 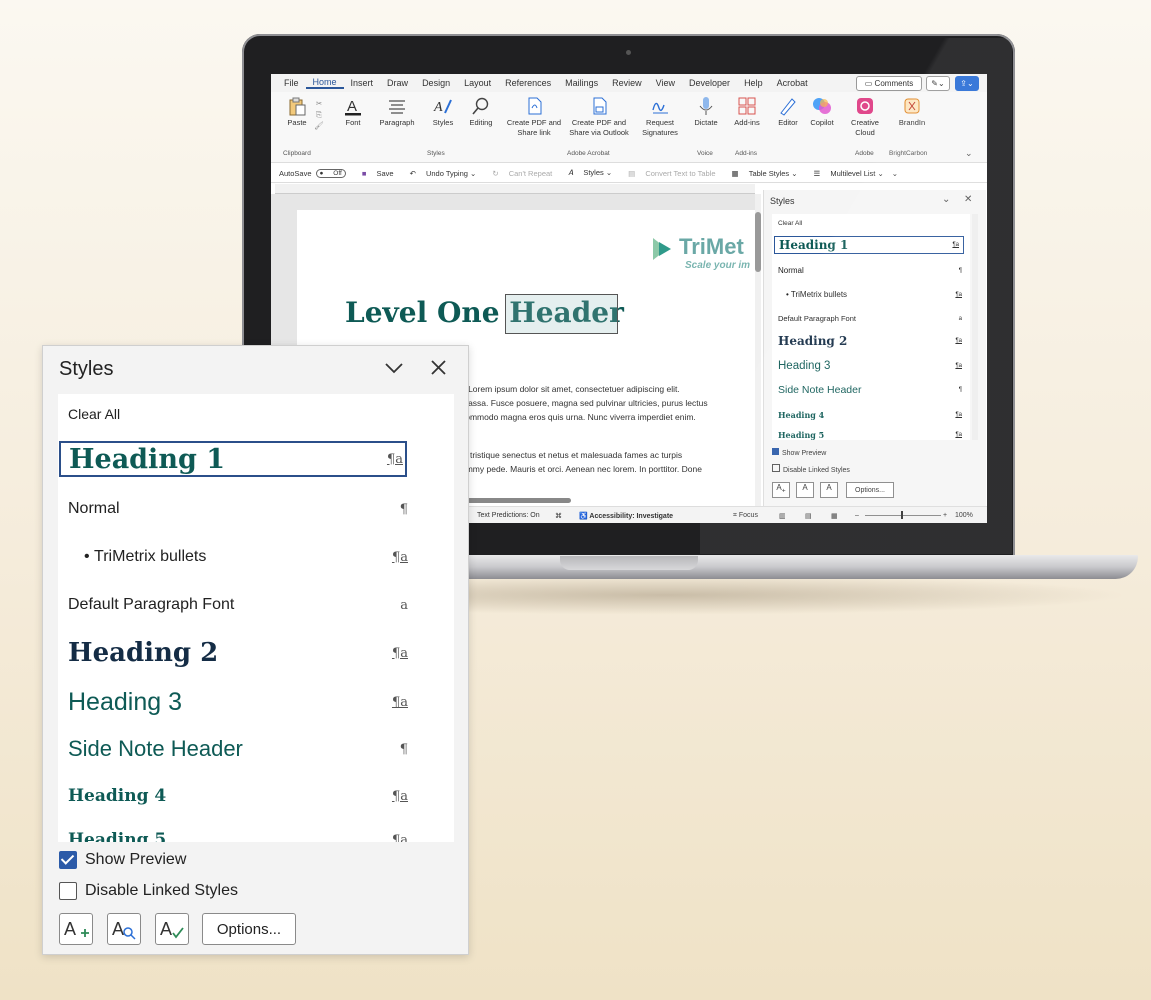 What do you see at coordinates (238, 605) in the screenshot?
I see `style-default-paragraph-font: Default Paragraph Font a` at bounding box center [238, 605].